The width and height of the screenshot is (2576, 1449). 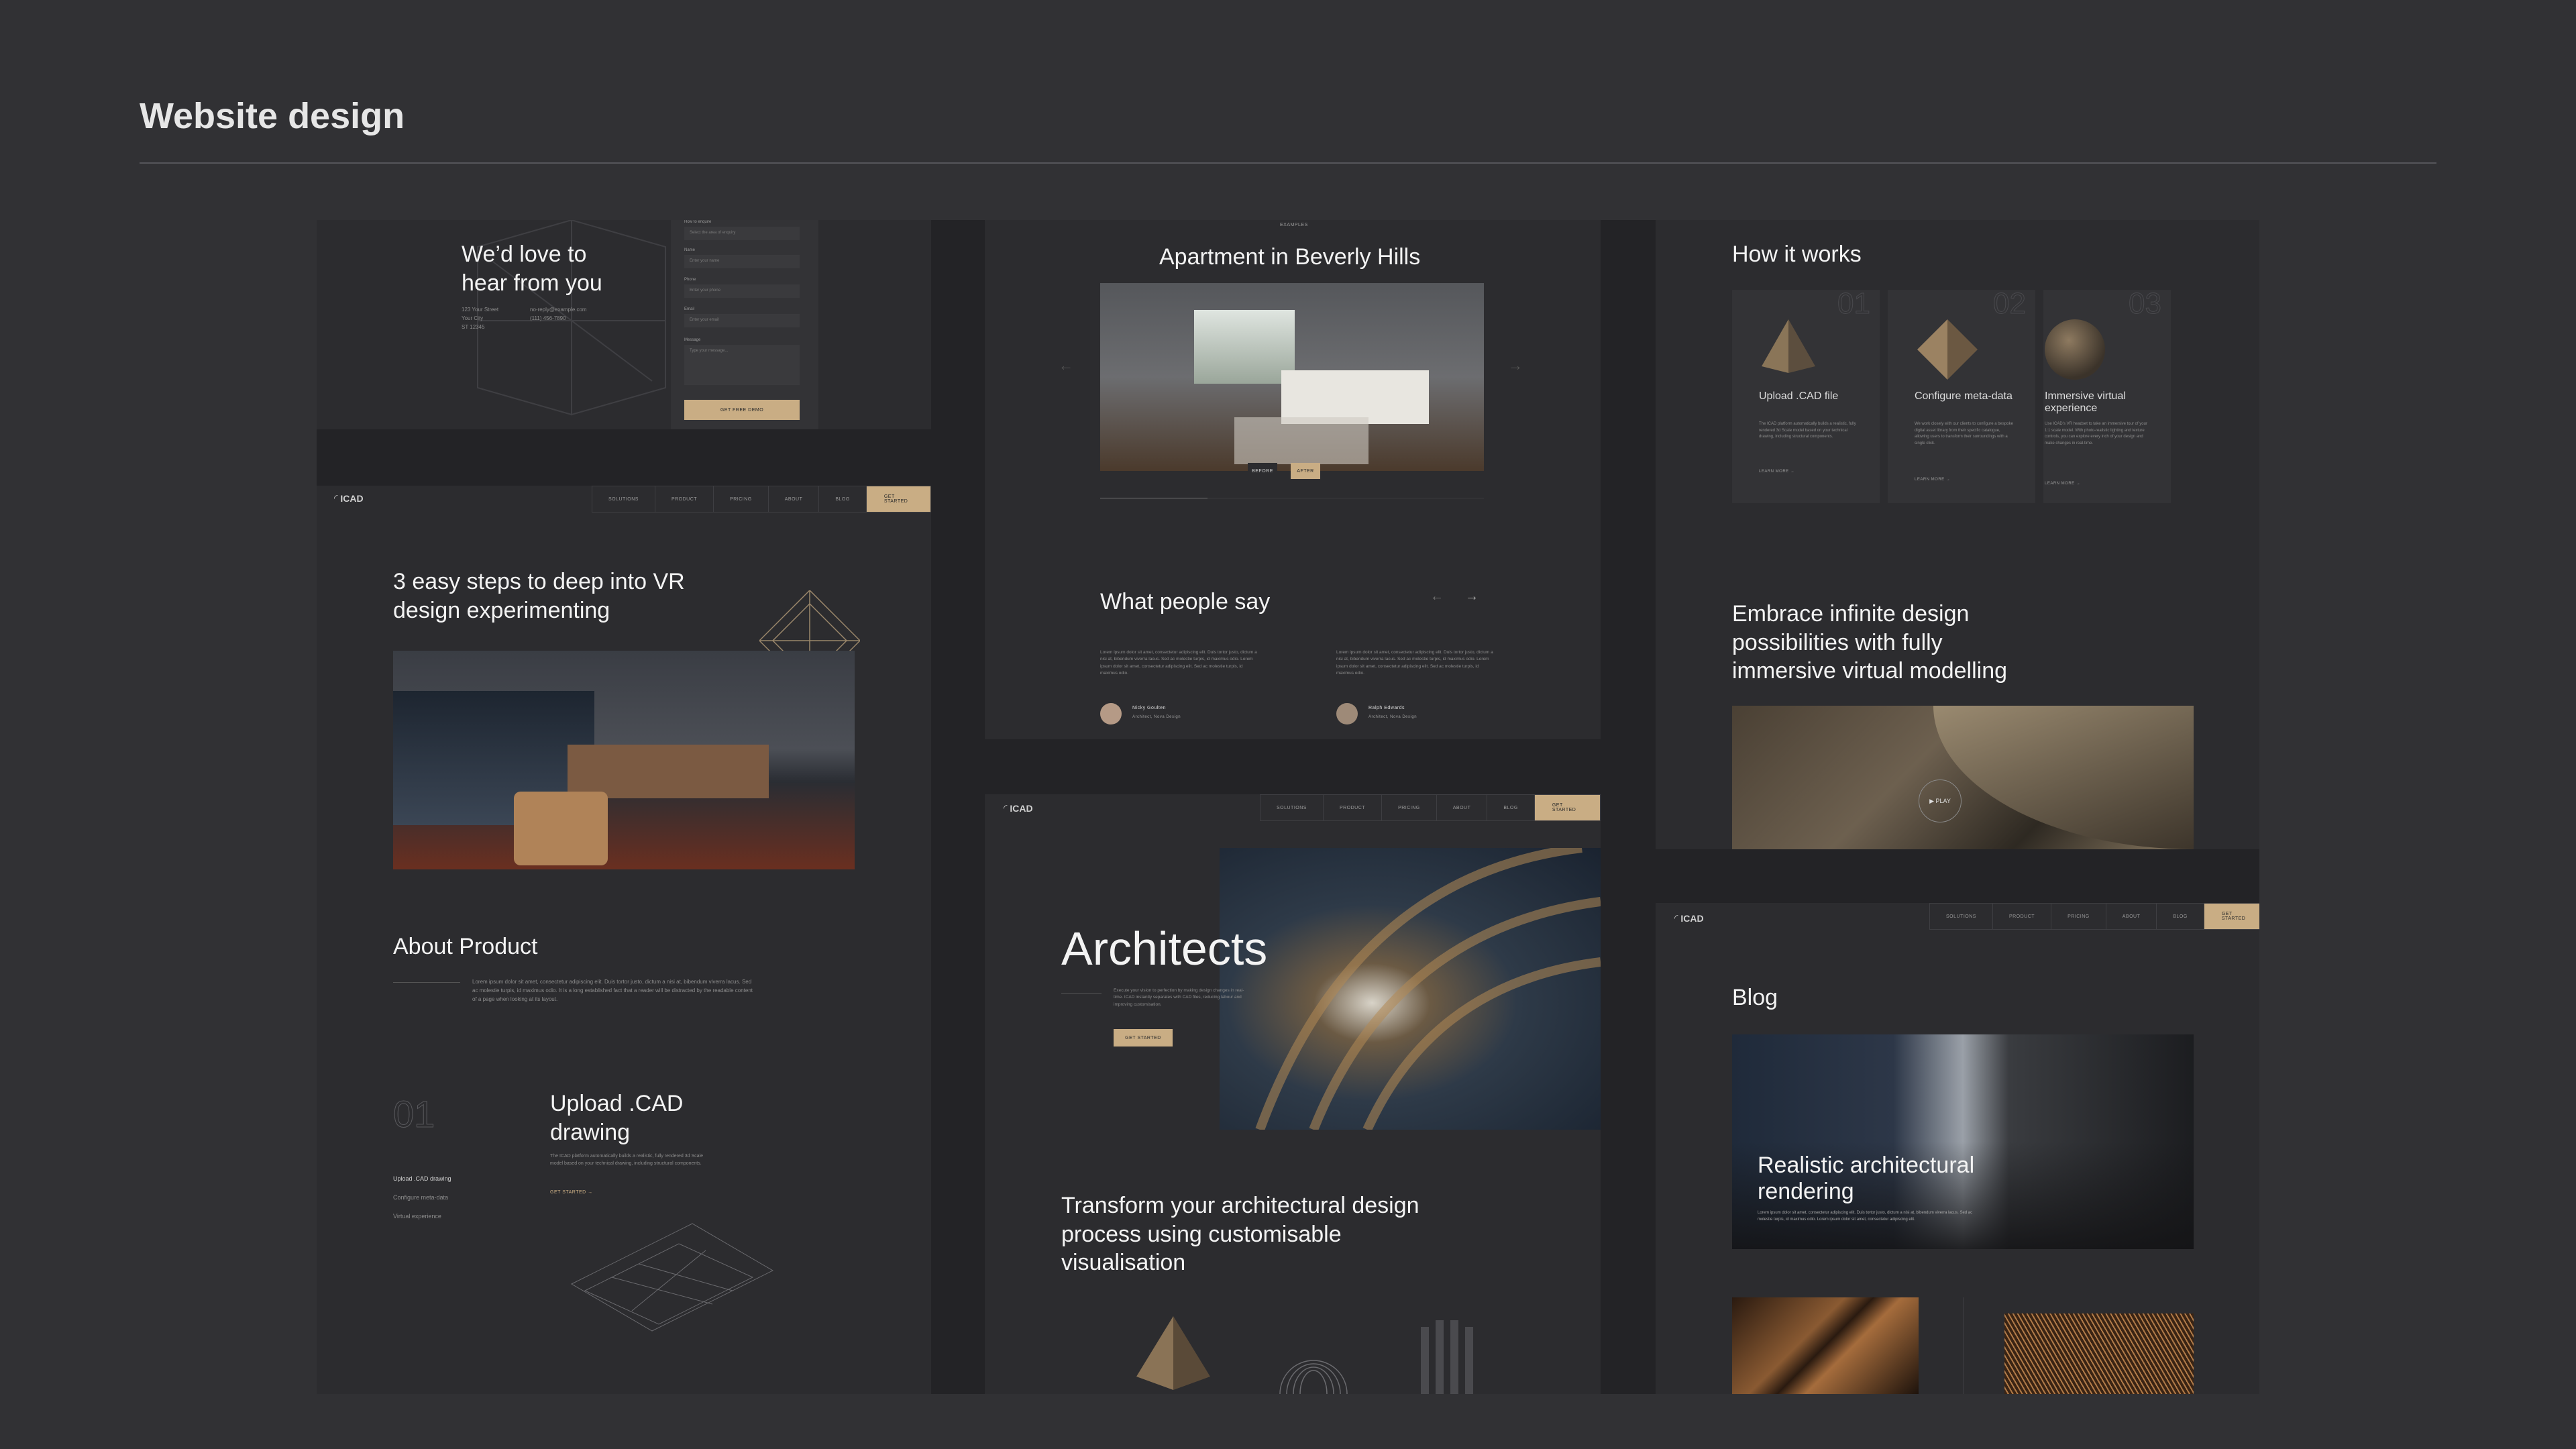 What do you see at coordinates (690, 250) in the screenshot?
I see `name-label: Name` at bounding box center [690, 250].